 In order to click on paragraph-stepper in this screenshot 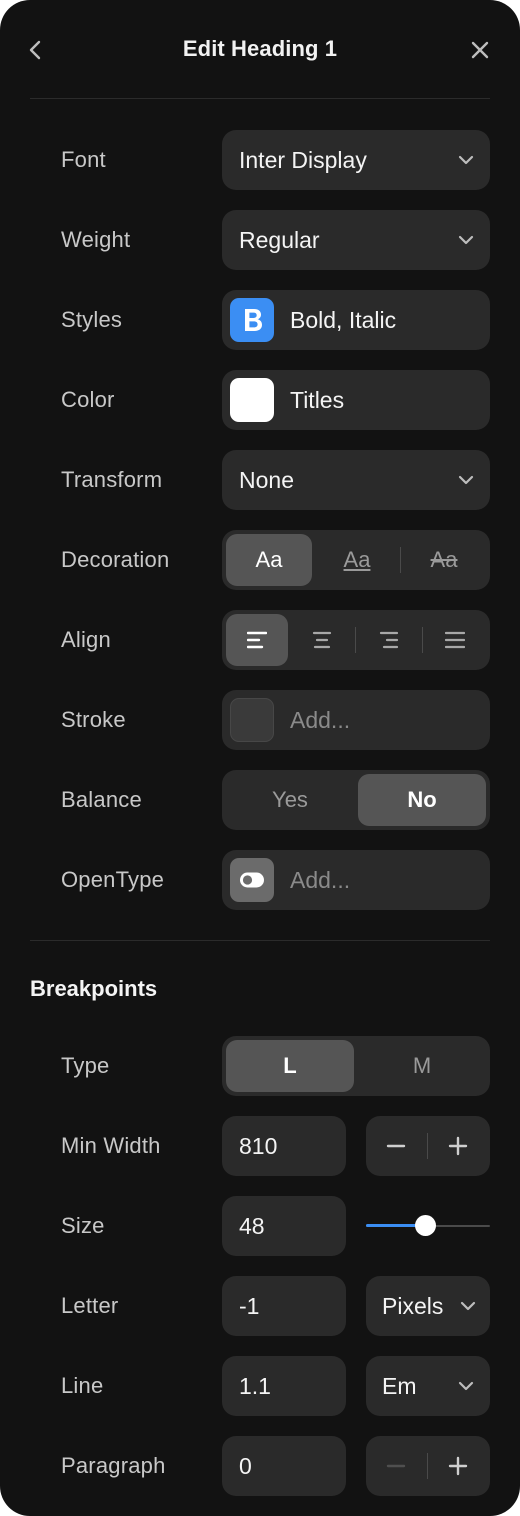, I will do `click(428, 1466)`.